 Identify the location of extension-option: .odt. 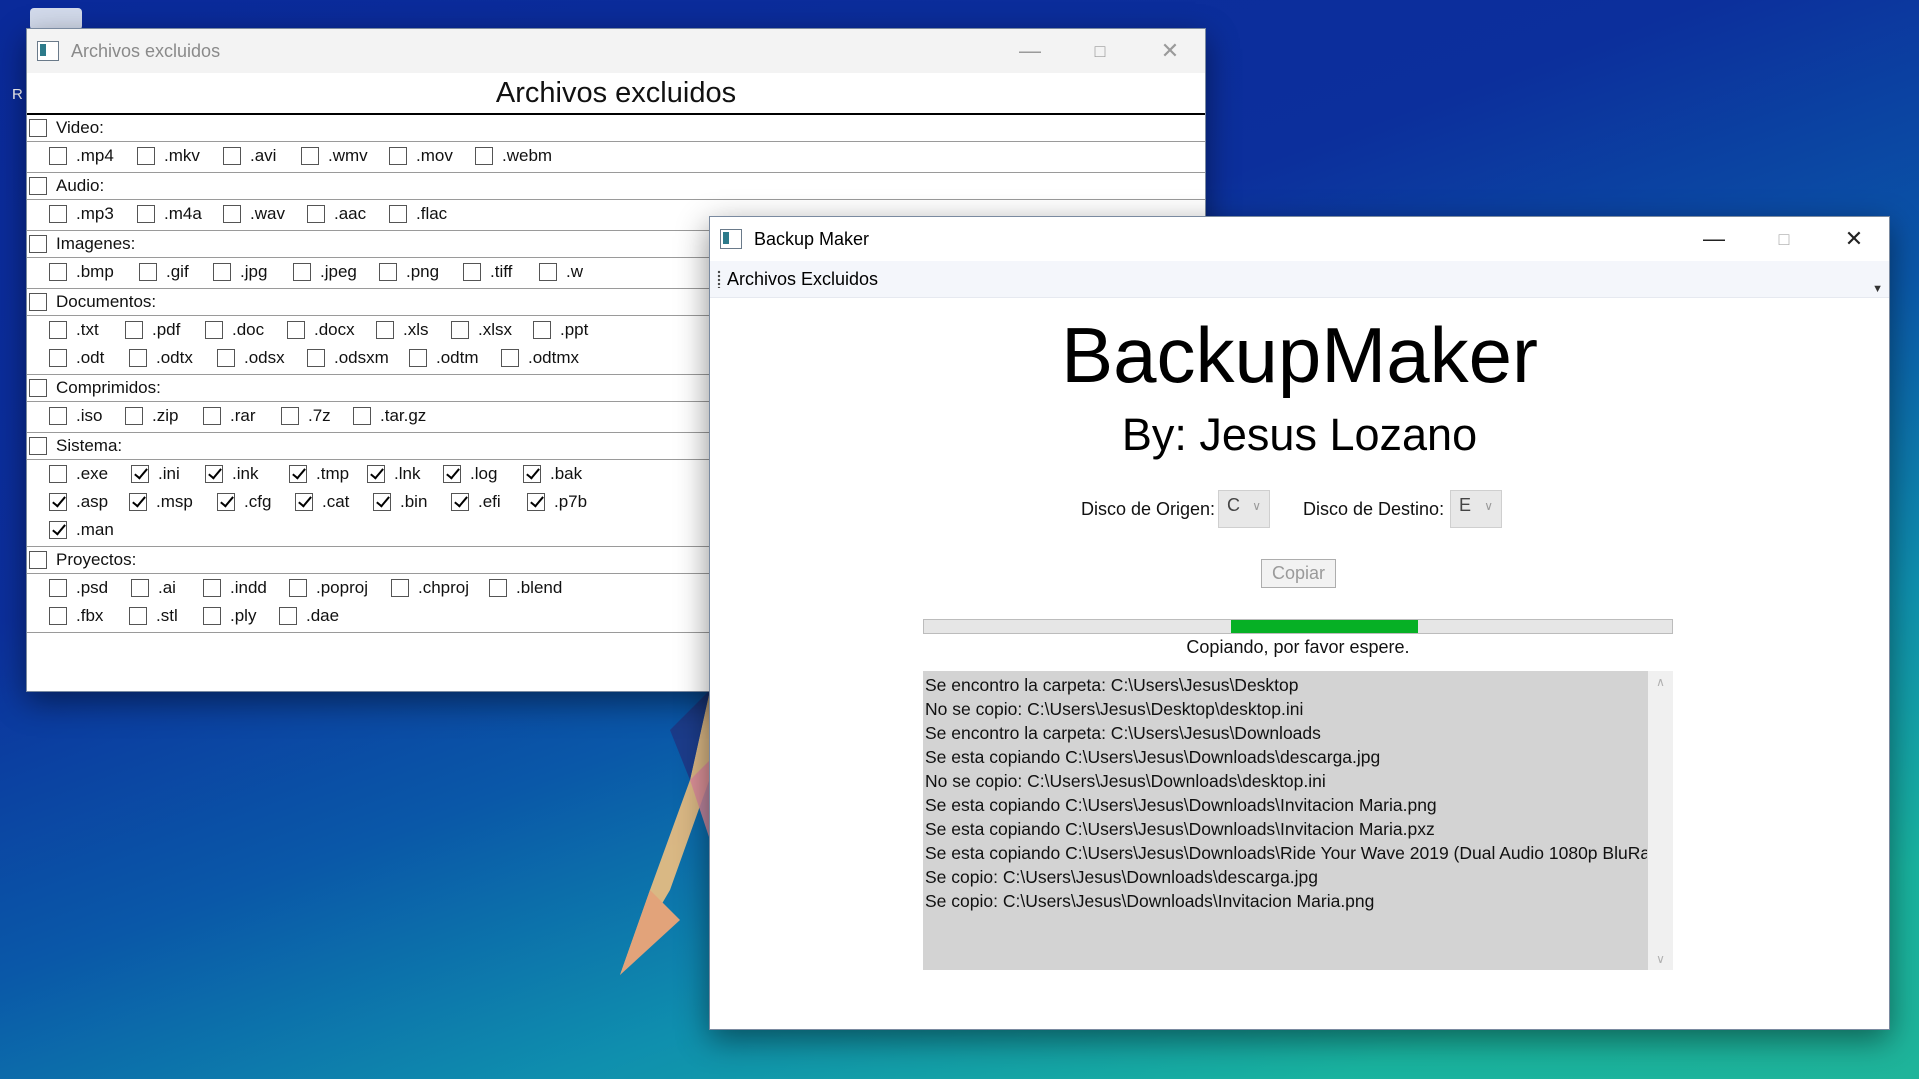
(76, 358).